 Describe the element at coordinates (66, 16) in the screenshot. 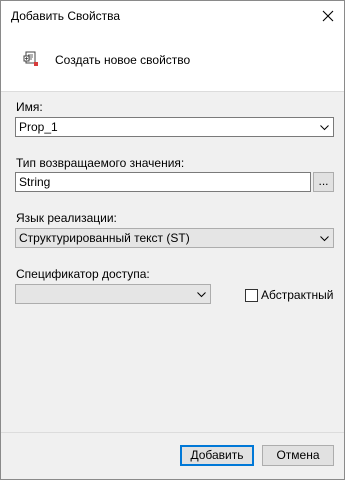

I see `window-title: Добавить Свойства` at that location.